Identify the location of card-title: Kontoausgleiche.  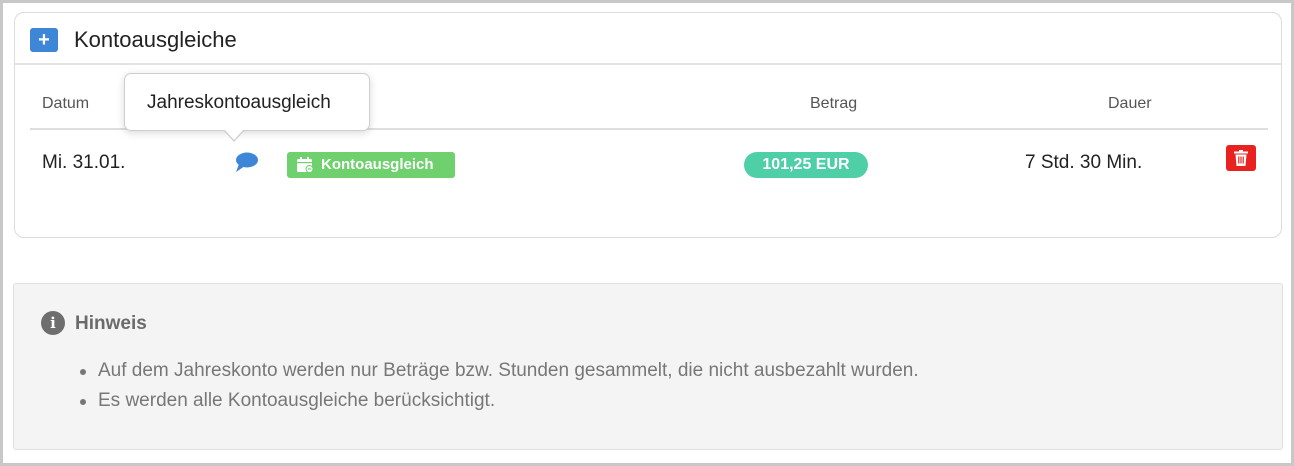
(155, 39).